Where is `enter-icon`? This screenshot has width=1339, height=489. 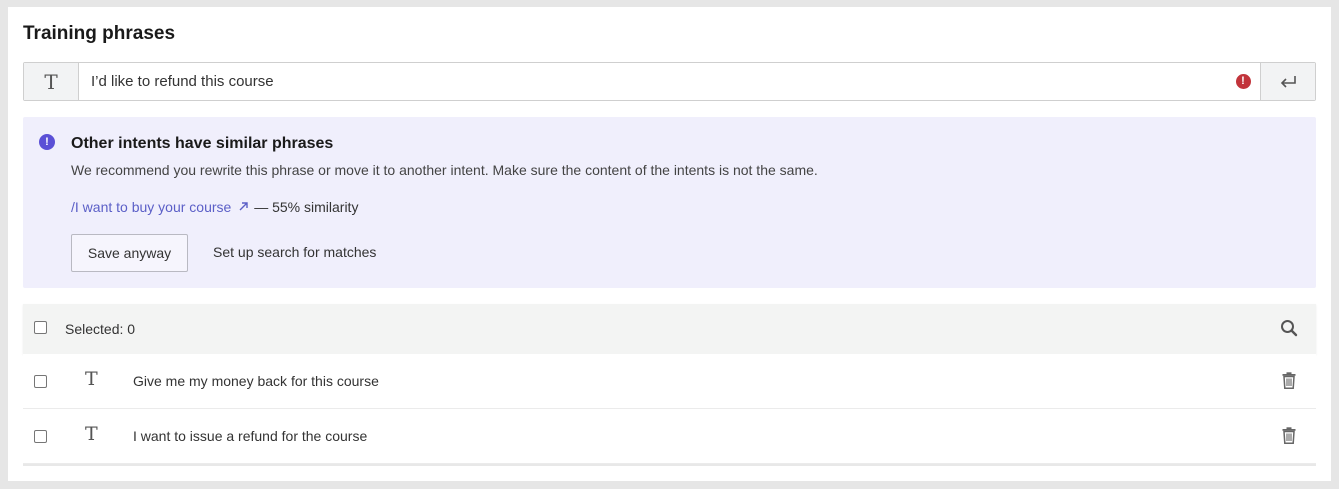 enter-icon is located at coordinates (1288, 81).